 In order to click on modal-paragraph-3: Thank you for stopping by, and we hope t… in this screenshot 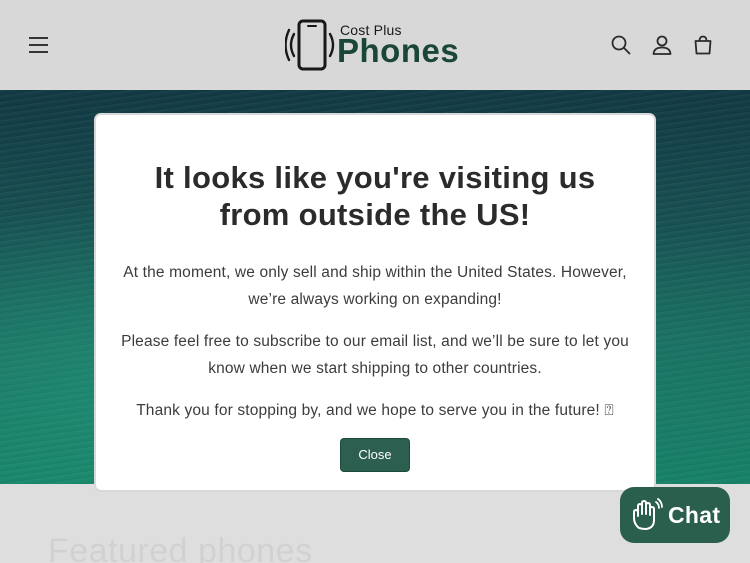, I will do `click(375, 410)`.